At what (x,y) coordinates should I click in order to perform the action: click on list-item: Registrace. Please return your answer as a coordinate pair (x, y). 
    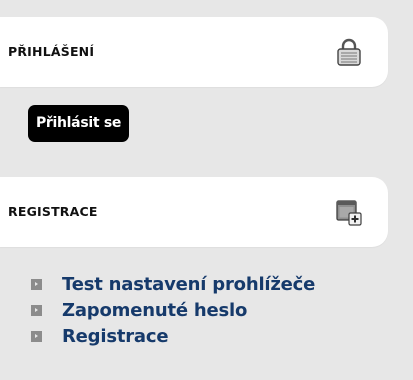
    Looking at the image, I should click on (173, 336).